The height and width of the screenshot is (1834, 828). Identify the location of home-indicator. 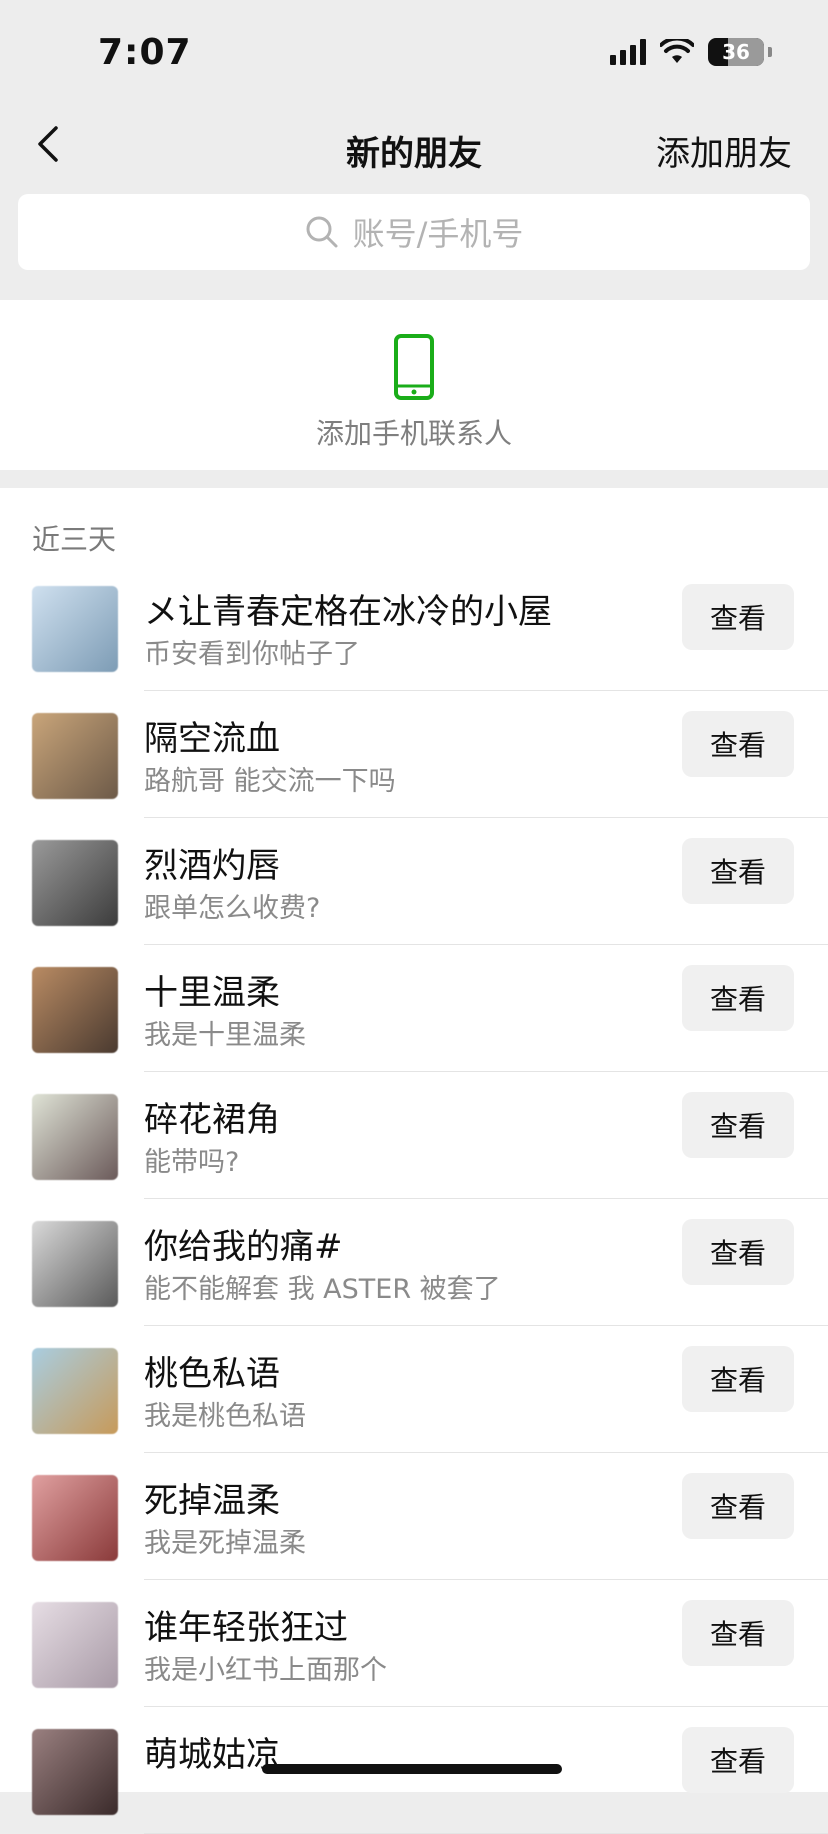
(412, 1769).